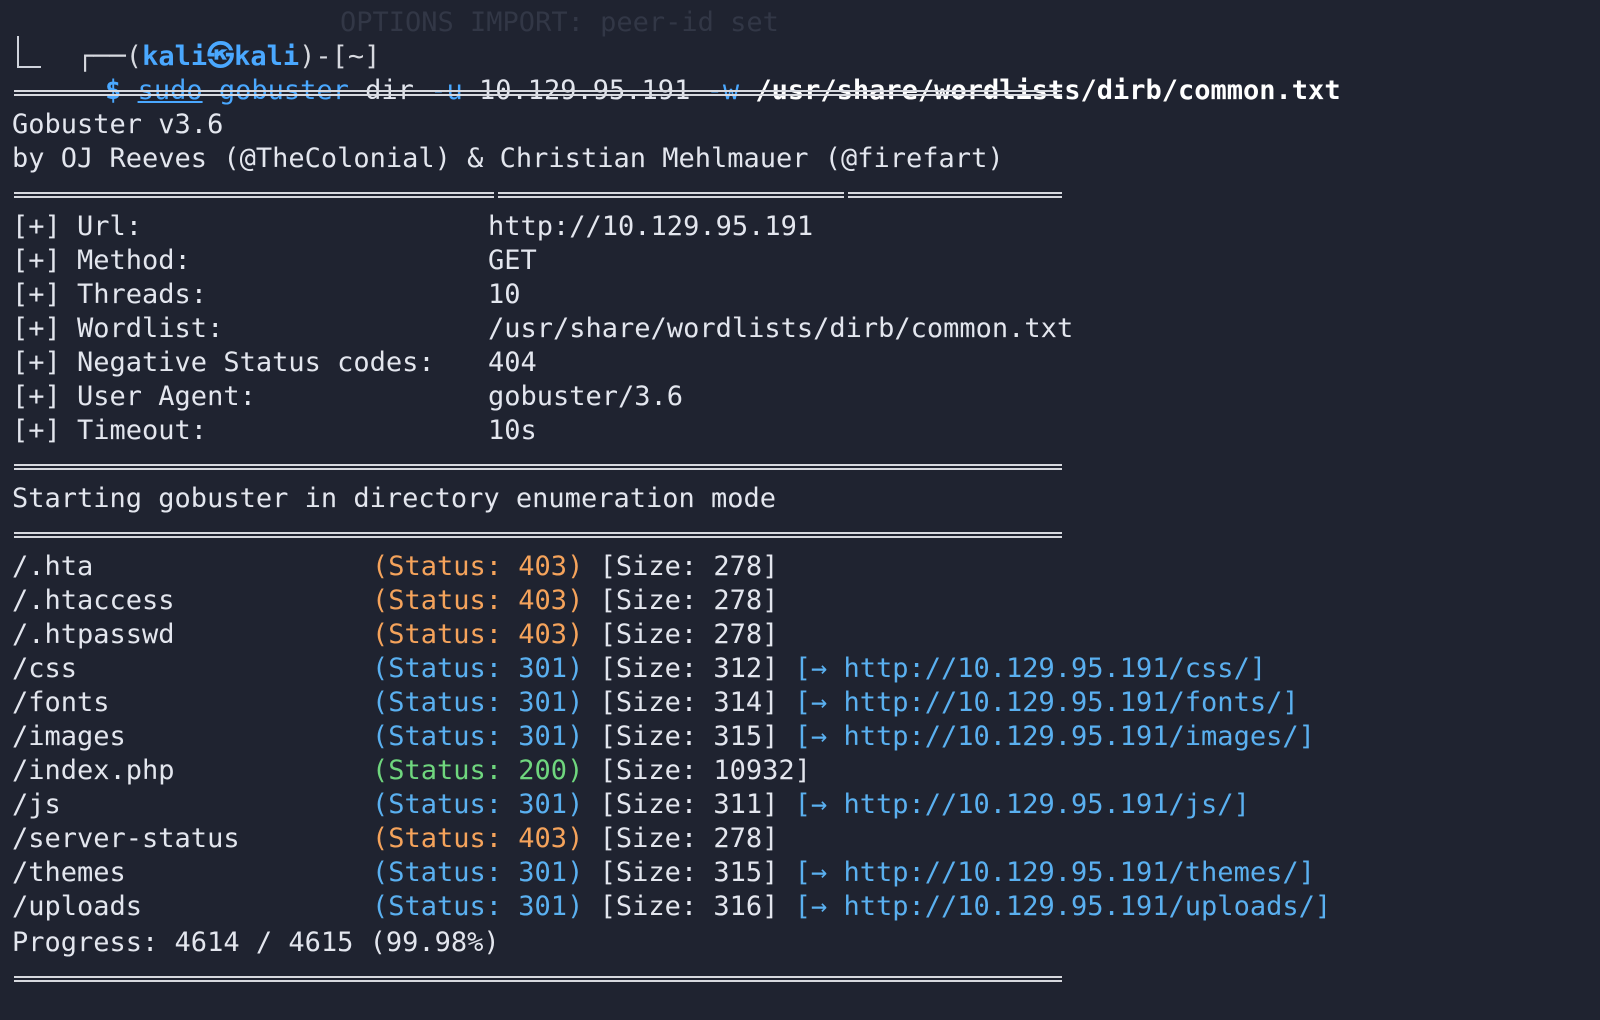 This screenshot has width=1600, height=1020. Describe the element at coordinates (1022, 804) in the screenshot. I see `redirect-link: [→ http://10.129.95.191/js/]` at that location.